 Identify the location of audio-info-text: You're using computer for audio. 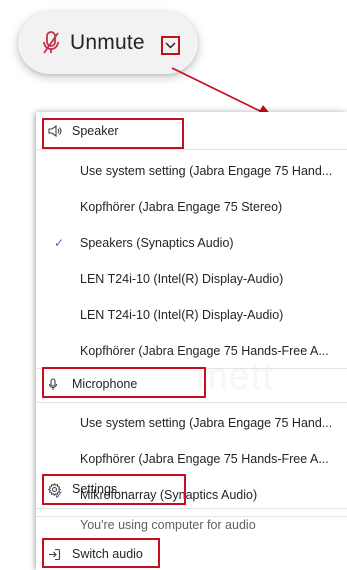
(191, 525).